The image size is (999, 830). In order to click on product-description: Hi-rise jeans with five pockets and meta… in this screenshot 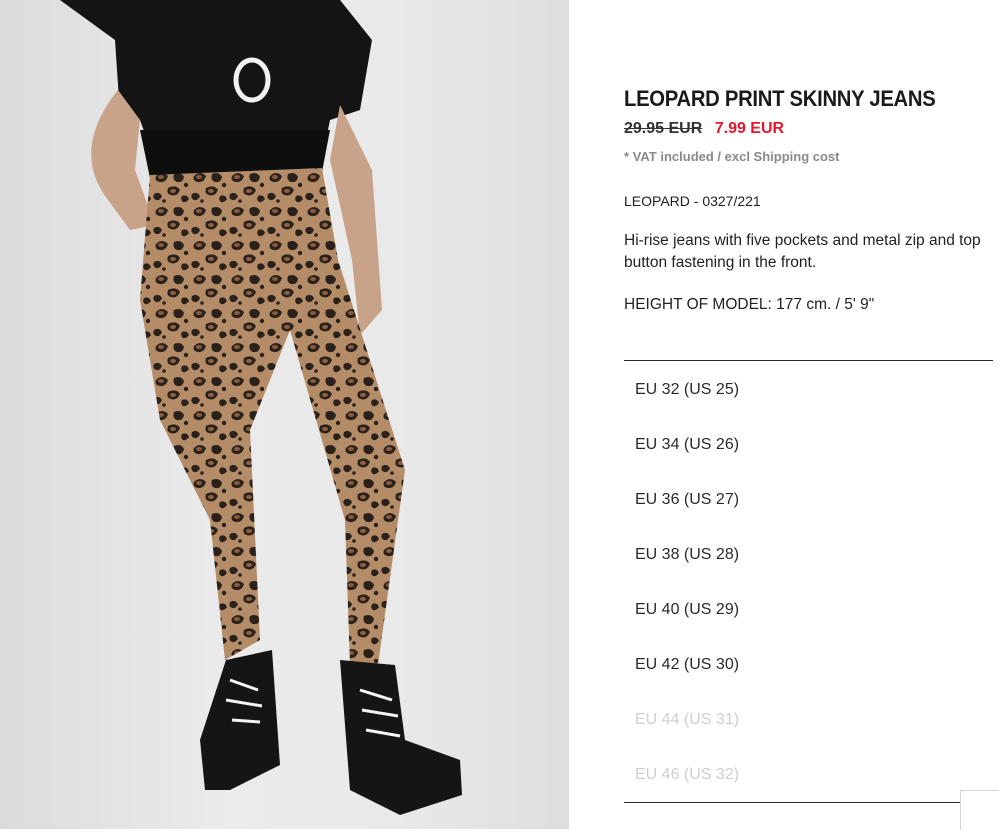, I will do `click(802, 251)`.